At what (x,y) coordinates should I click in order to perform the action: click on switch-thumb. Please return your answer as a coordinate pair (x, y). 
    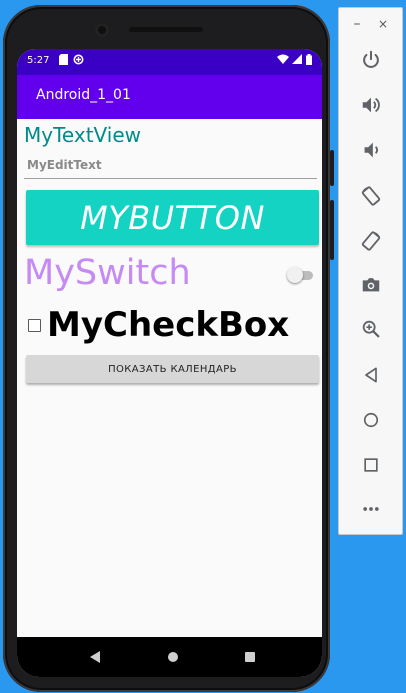
    Looking at the image, I should click on (295, 275).